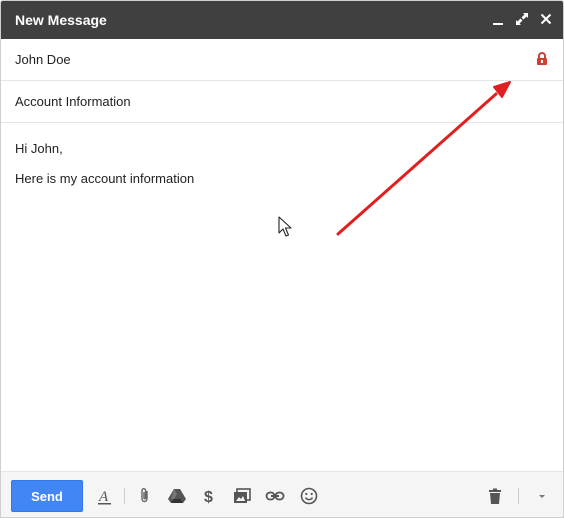 This screenshot has height=518, width=564. I want to click on money-icon: $, so click(209, 496).